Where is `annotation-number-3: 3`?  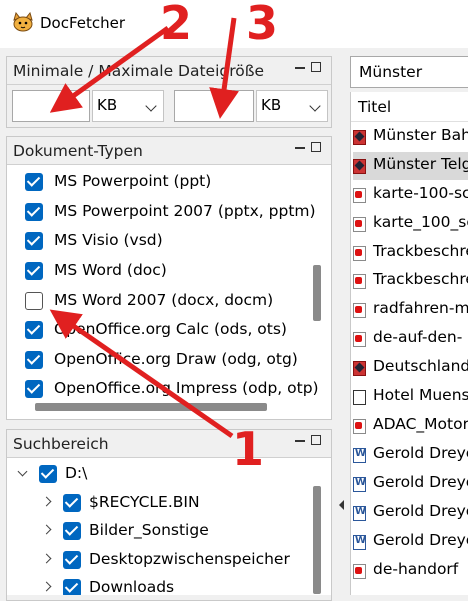 annotation-number-3: 3 is located at coordinates (262, 25).